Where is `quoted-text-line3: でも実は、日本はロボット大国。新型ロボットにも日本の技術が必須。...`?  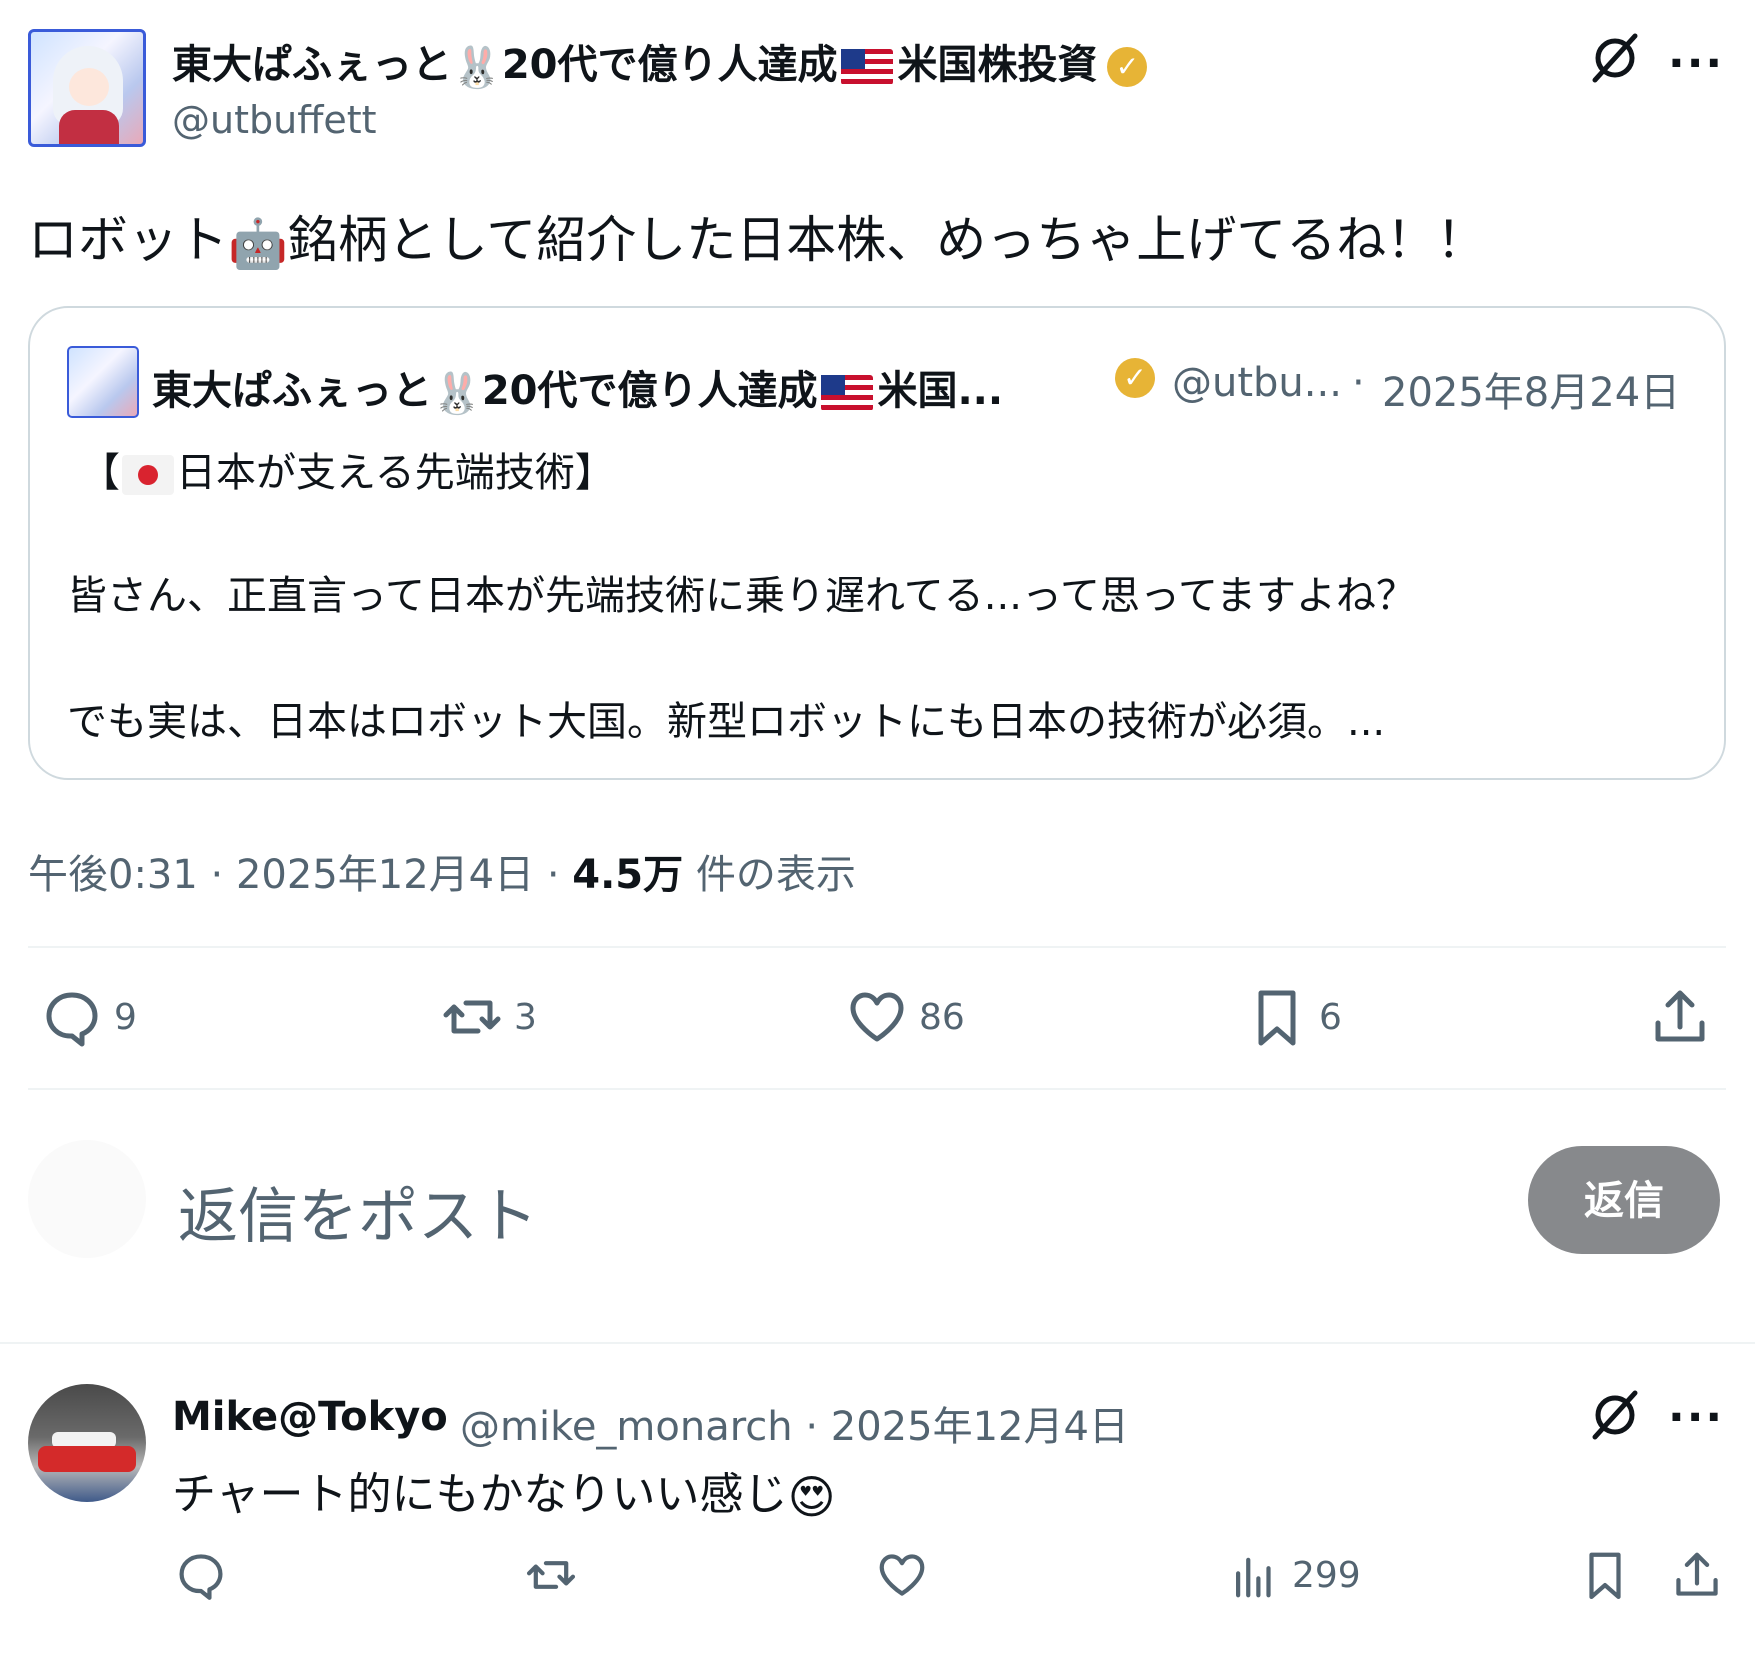
quoted-text-line3: でも実は、日本はロボット大国。新型ロボットにも日本の技術が必須。... is located at coordinates (726, 722).